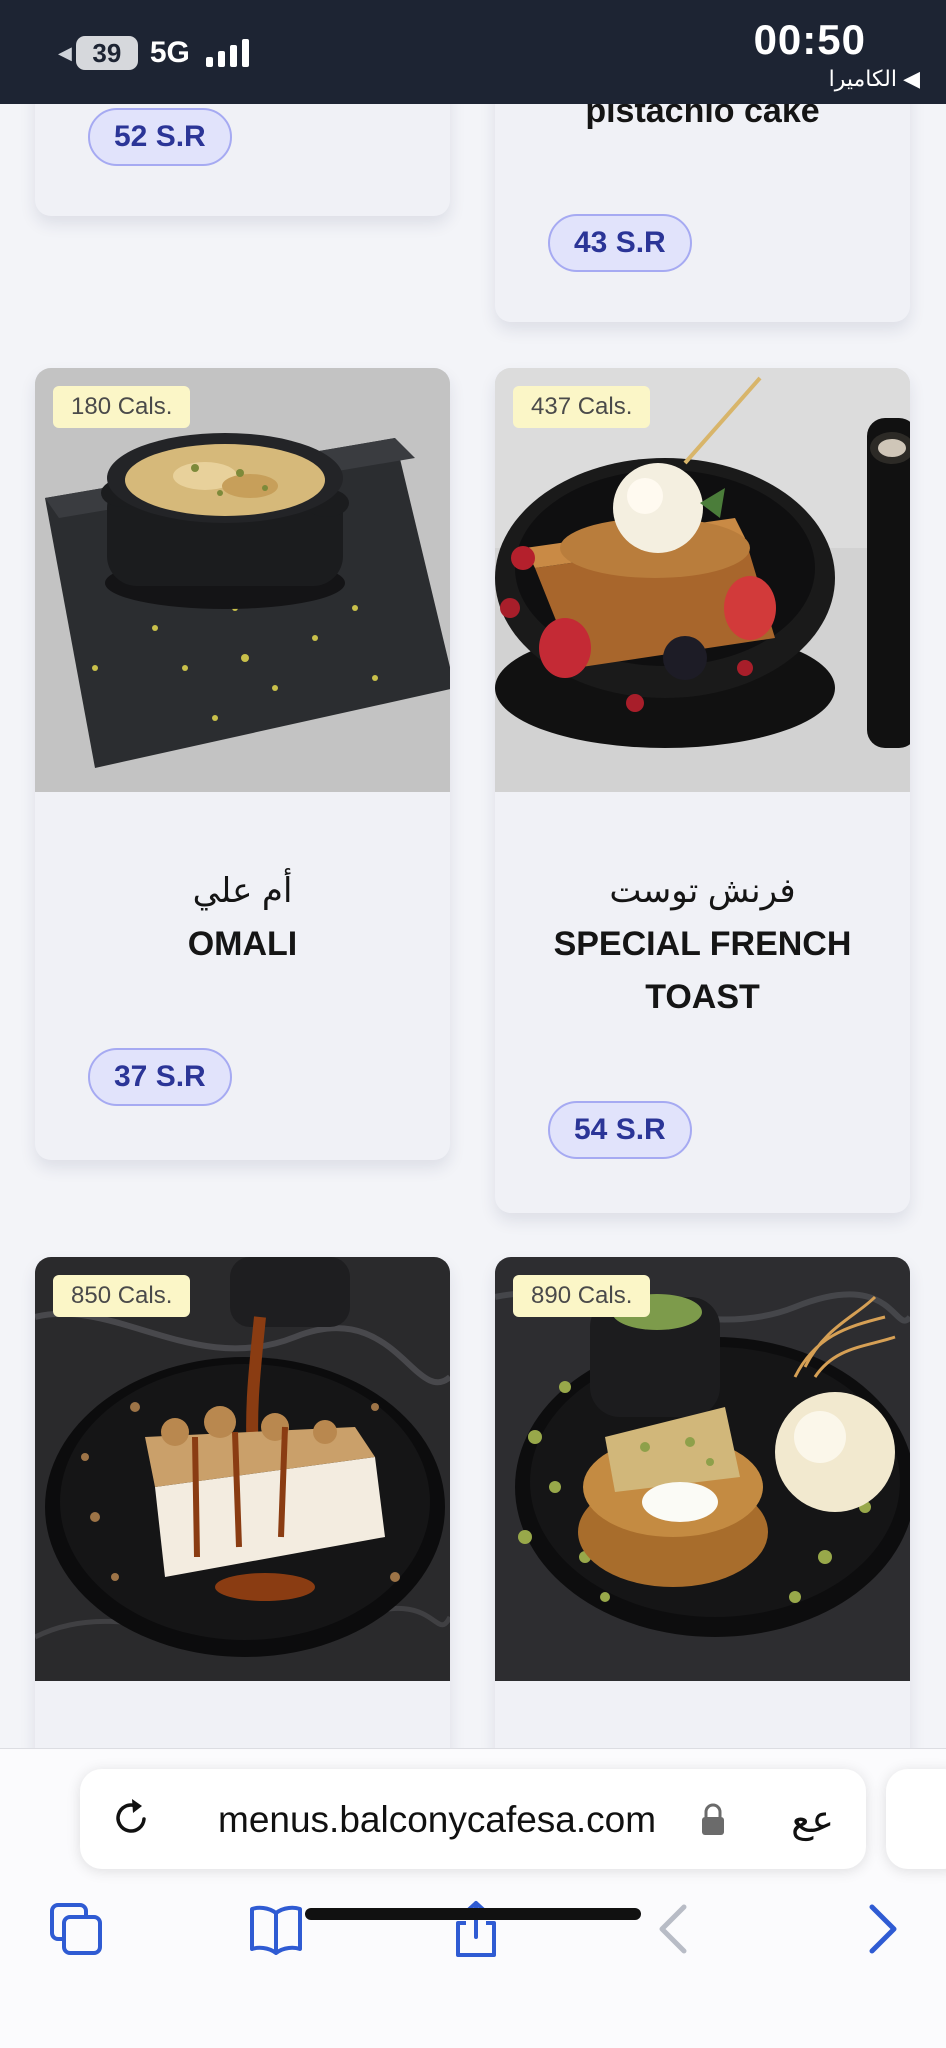 Image resolution: width=946 pixels, height=2048 pixels. Describe the element at coordinates (242, 891) in the screenshot. I see `menu-item-name-ar: أم علي` at that location.